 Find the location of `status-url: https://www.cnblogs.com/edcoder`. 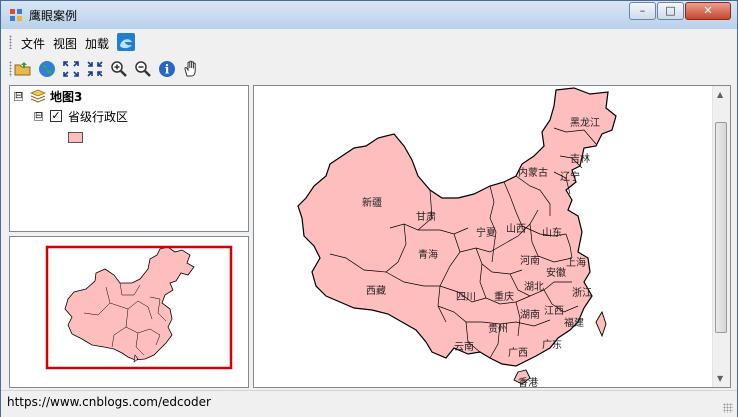

status-url: https://www.cnblogs.com/edcoder is located at coordinates (109, 402).